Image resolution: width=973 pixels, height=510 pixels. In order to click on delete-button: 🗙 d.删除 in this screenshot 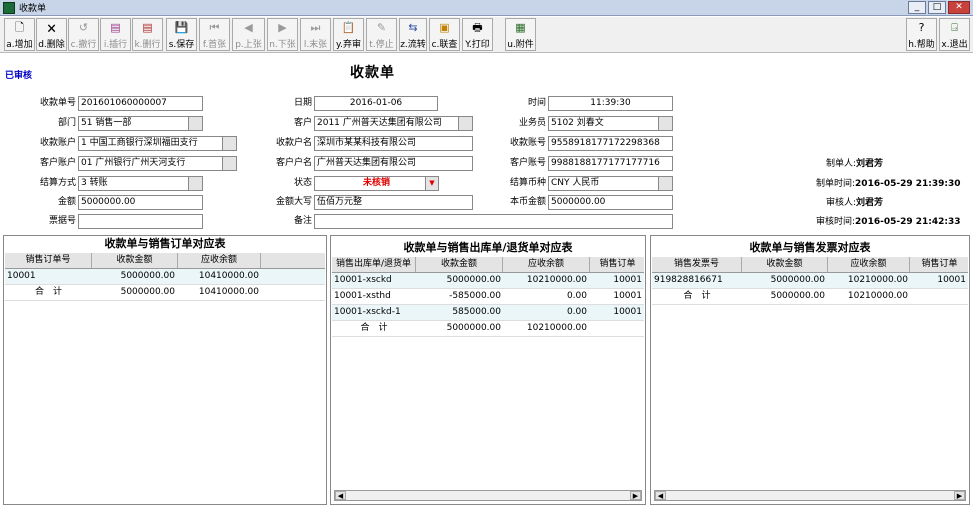, I will do `click(51, 34)`.